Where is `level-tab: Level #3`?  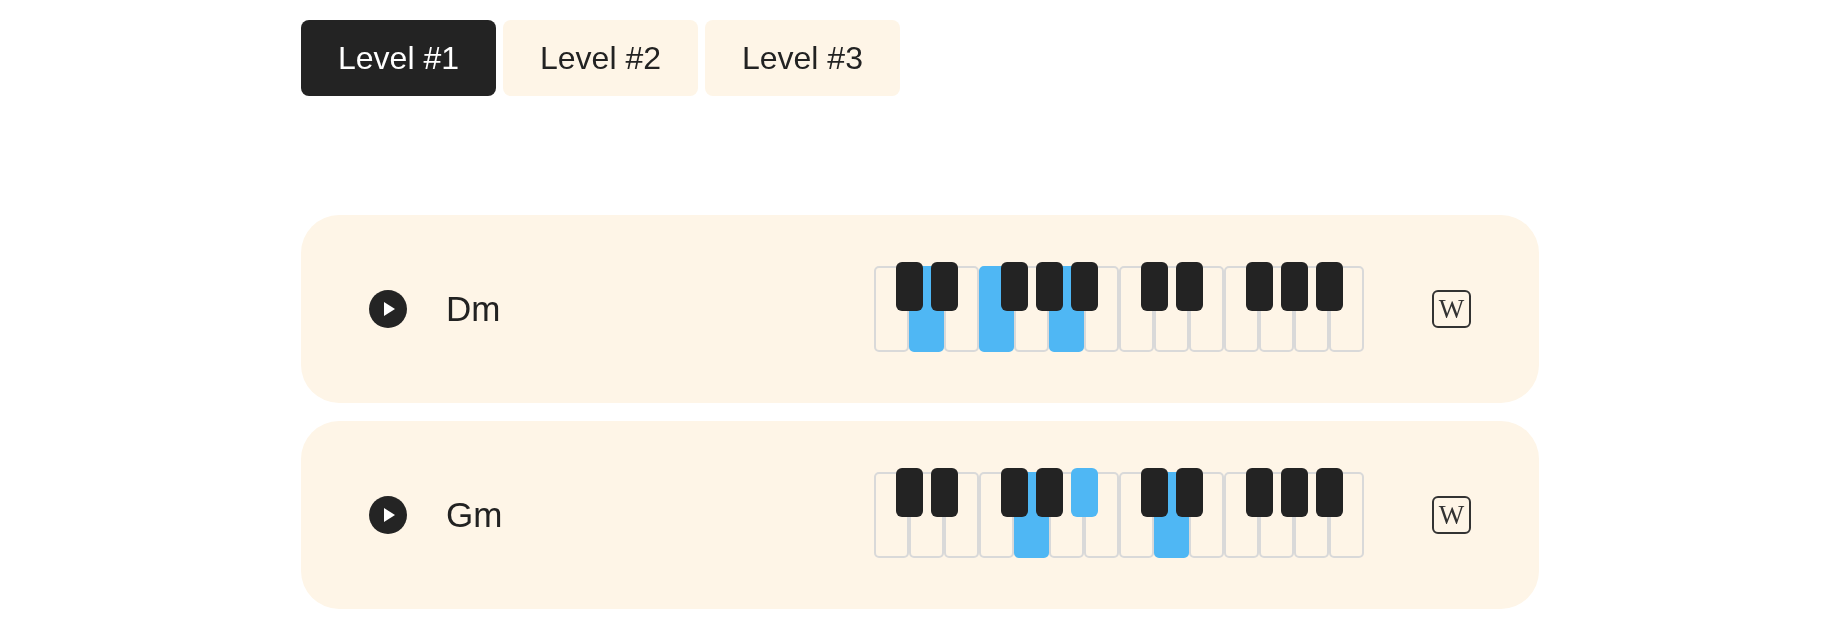
level-tab: Level #3 is located at coordinates (802, 58).